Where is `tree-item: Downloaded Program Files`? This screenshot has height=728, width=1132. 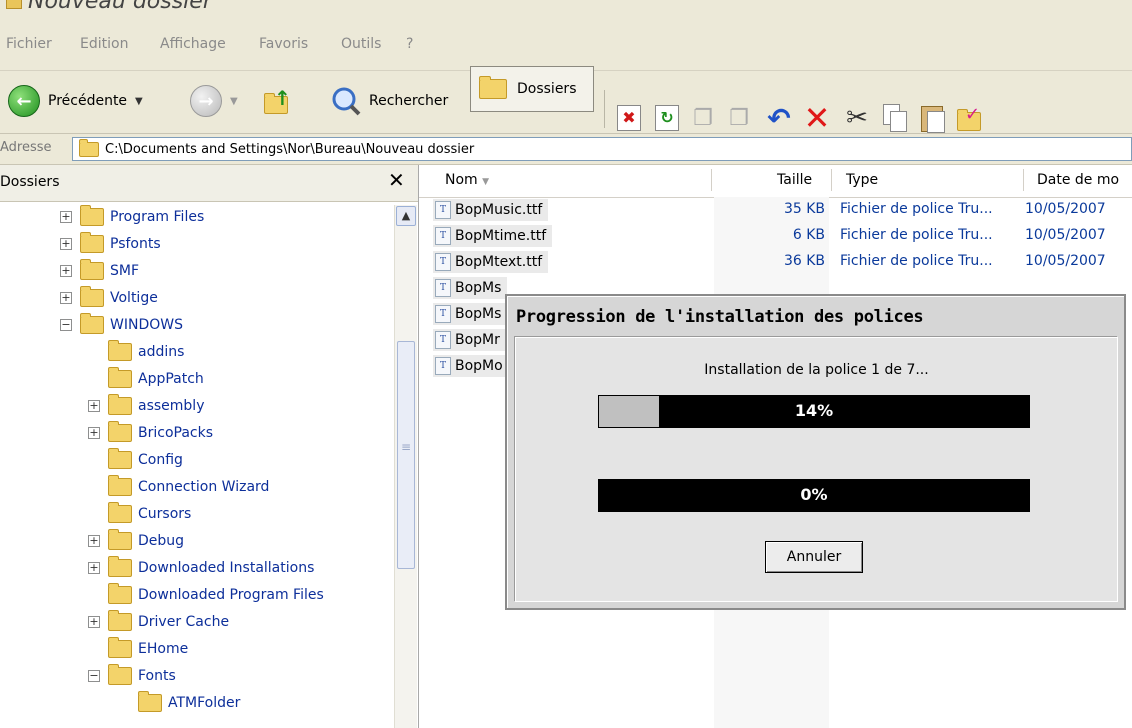
tree-item: Downloaded Program Files is located at coordinates (216, 595).